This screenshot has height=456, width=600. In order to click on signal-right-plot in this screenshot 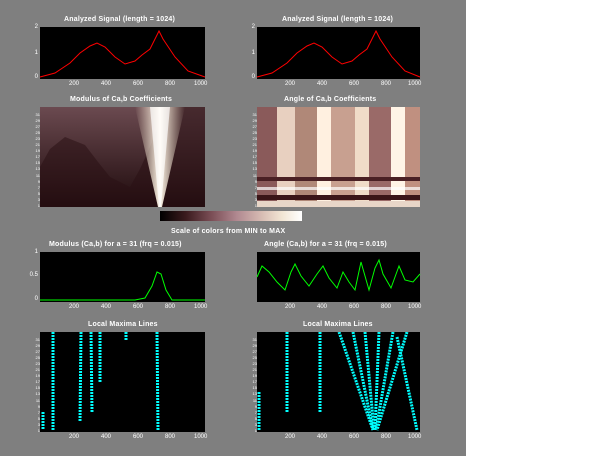, I will do `click(338, 53)`.